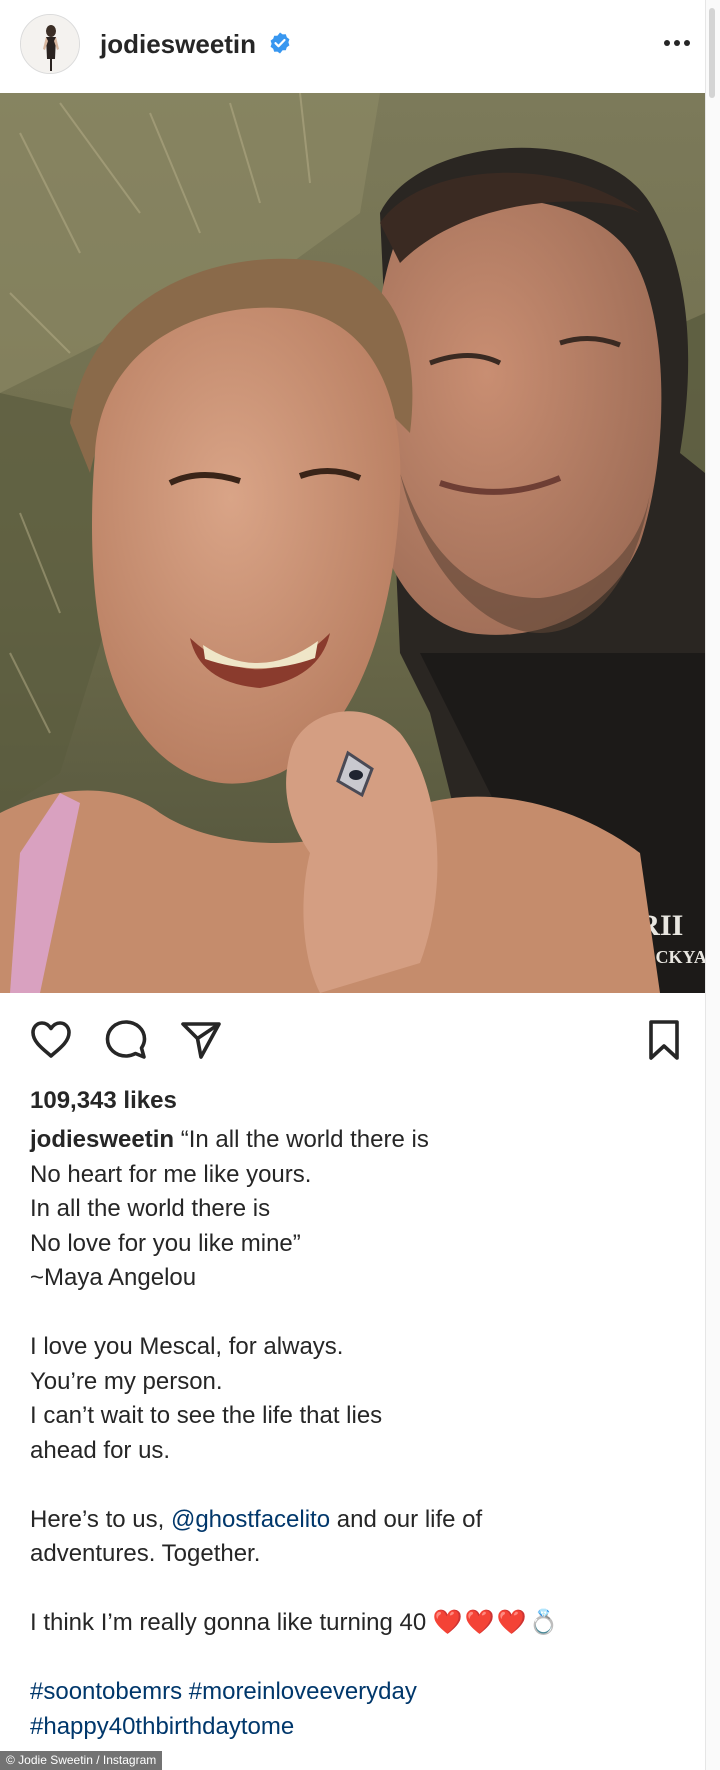  What do you see at coordinates (355, 1692) in the screenshot?
I see `hashtag-line: #soontobemrs #moreinloveeveryday` at bounding box center [355, 1692].